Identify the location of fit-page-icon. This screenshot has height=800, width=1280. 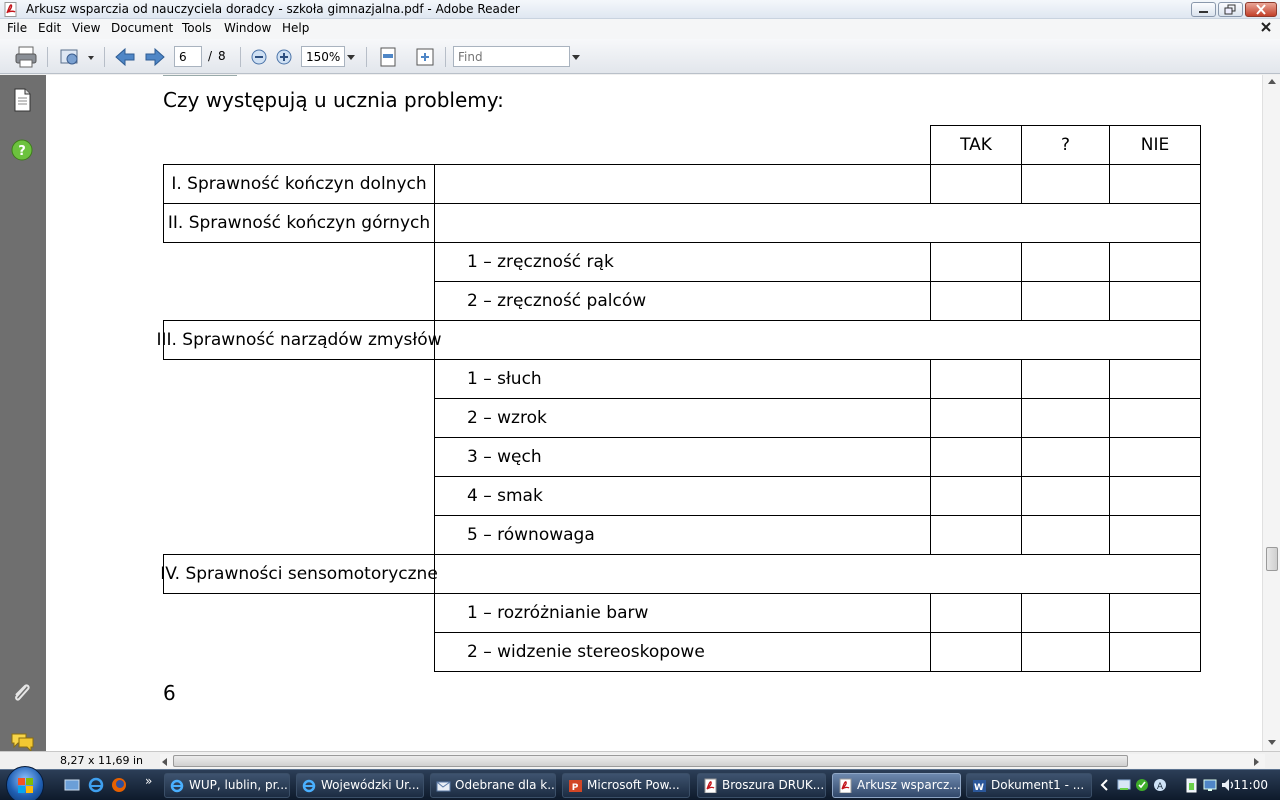
(388, 57).